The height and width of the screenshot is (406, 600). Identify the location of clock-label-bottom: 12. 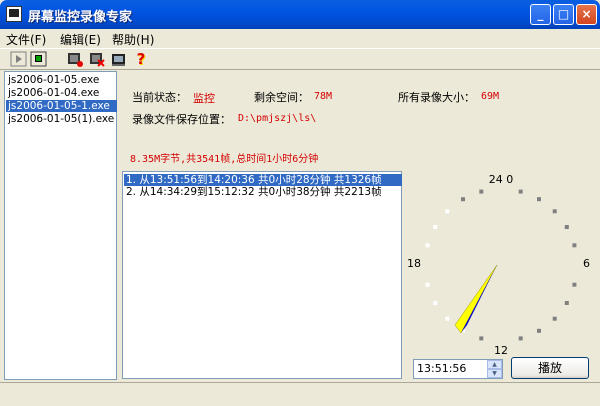
(501, 350).